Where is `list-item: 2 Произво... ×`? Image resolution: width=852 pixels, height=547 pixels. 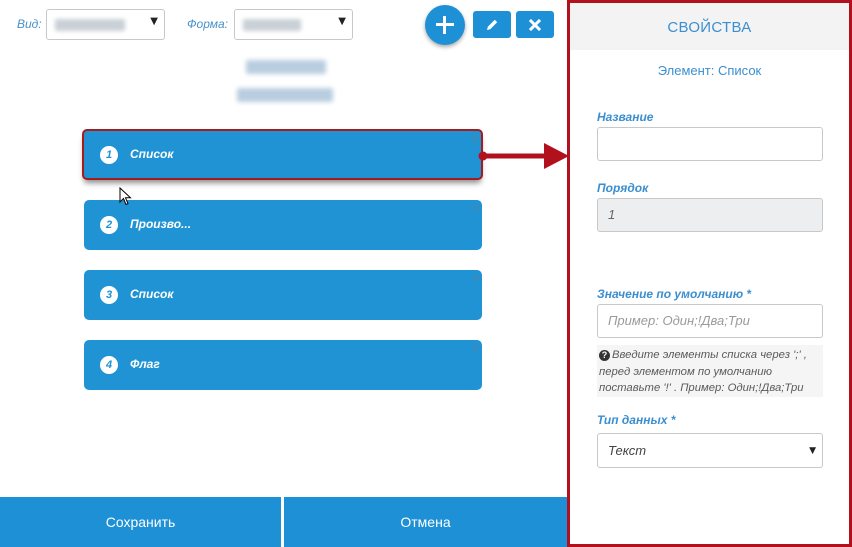
list-item: 2 Произво... × is located at coordinates (283, 225).